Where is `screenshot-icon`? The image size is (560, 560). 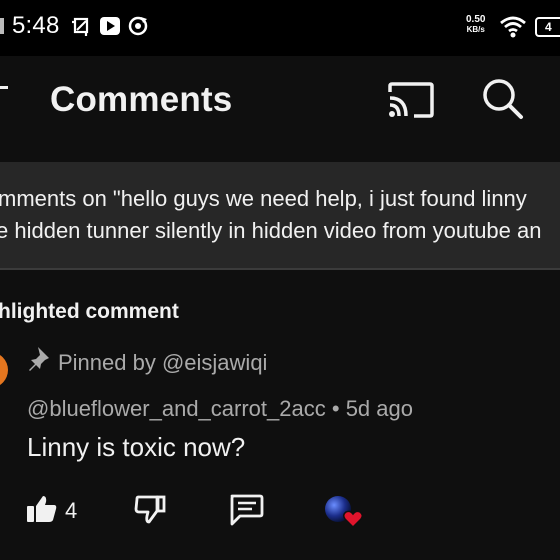
screenshot-icon is located at coordinates (80, 26).